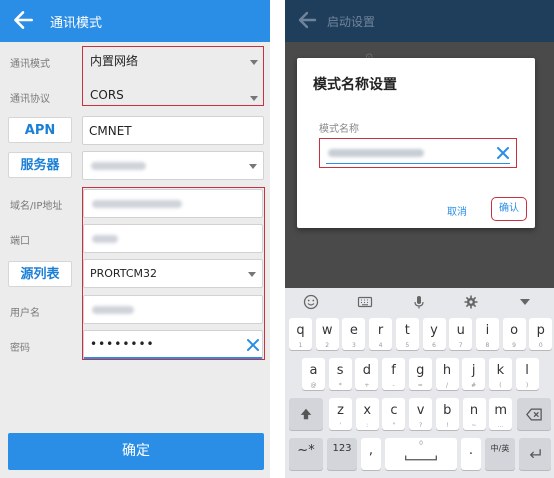  I want to click on comm-protocol-select: CORS, so click(107, 95).